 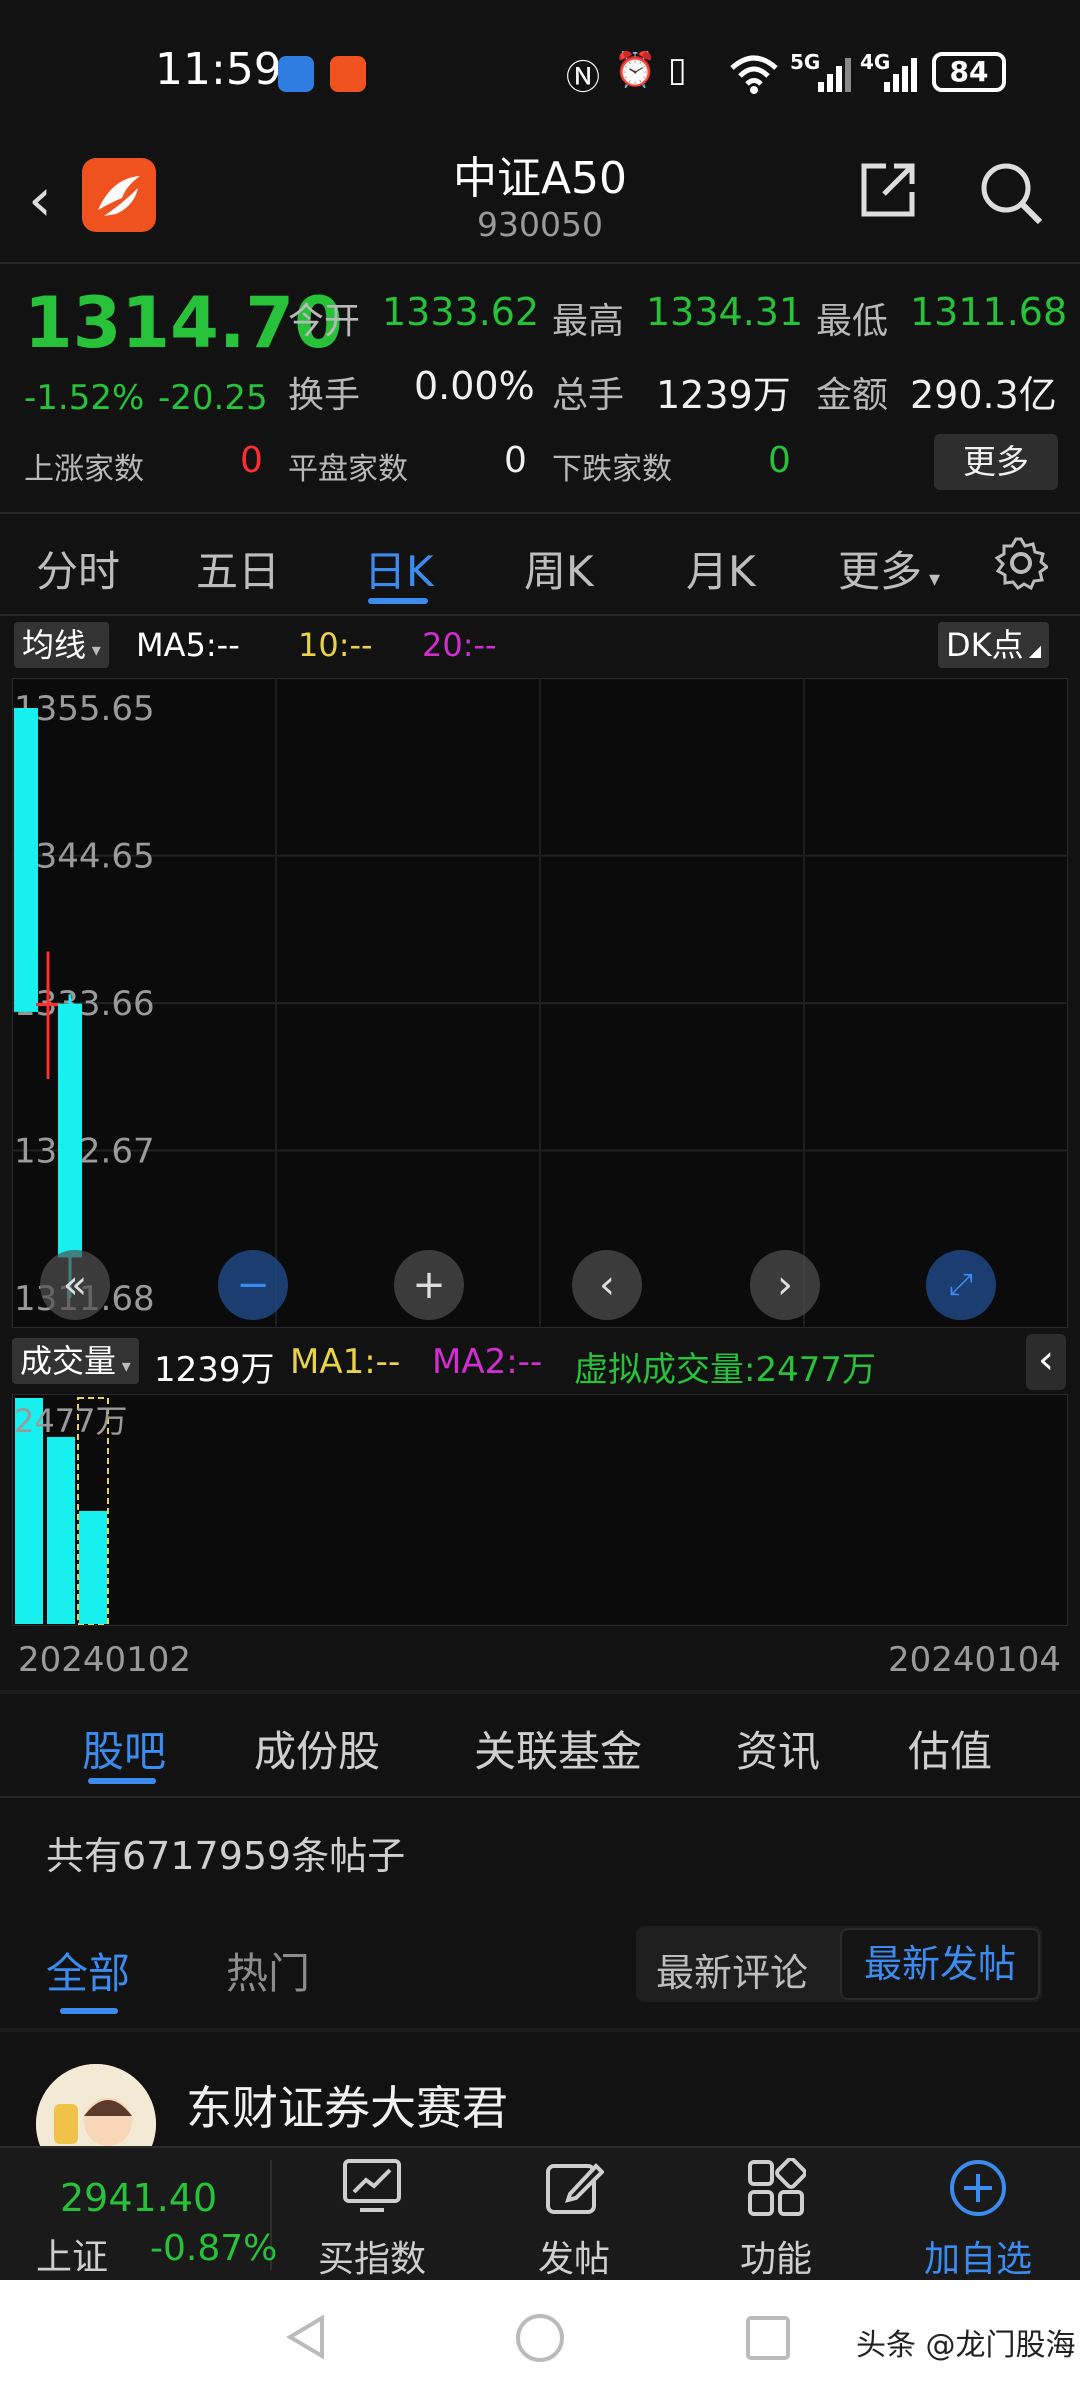 What do you see at coordinates (515, 460) in the screenshot?
I see `flat-count: 0` at bounding box center [515, 460].